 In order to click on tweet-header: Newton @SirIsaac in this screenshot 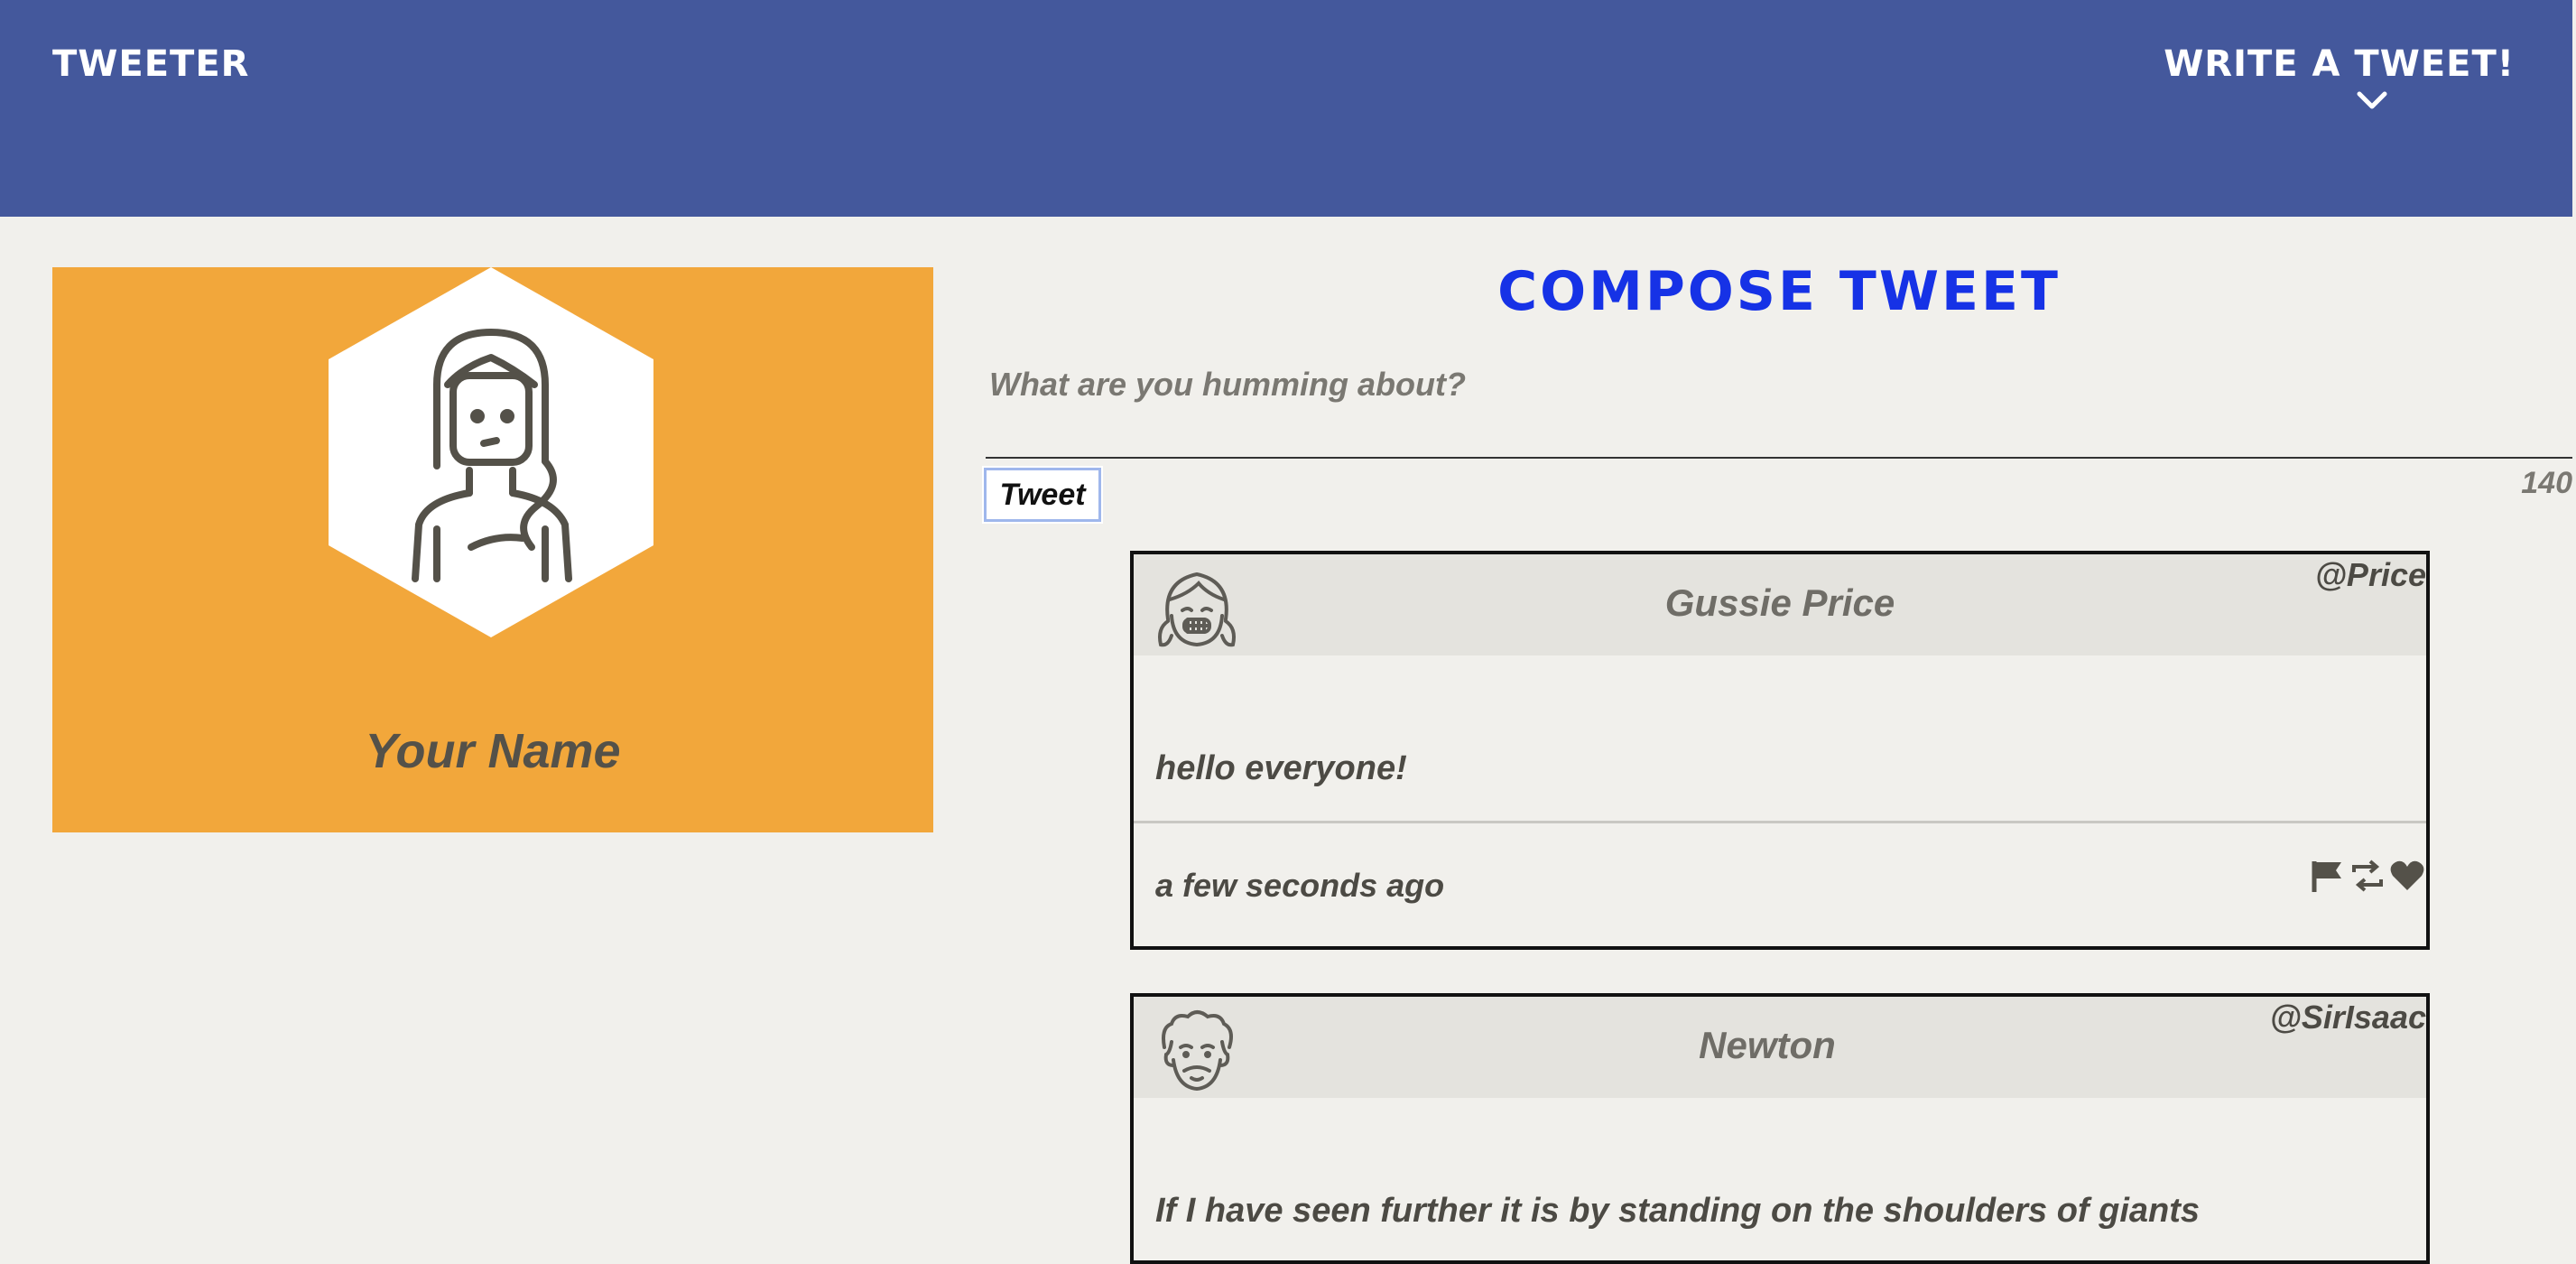, I will do `click(1780, 1047)`.